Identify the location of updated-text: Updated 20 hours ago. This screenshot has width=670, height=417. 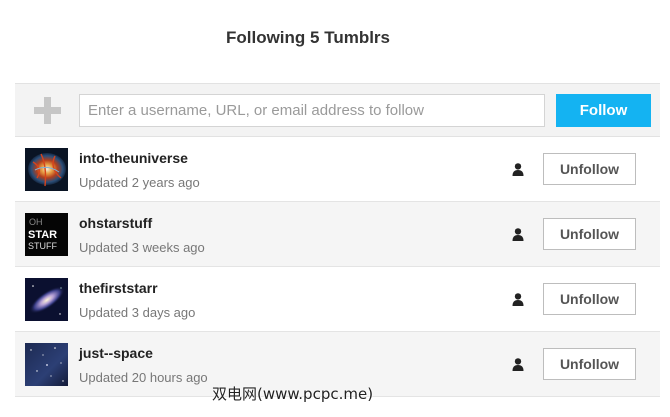
(143, 377).